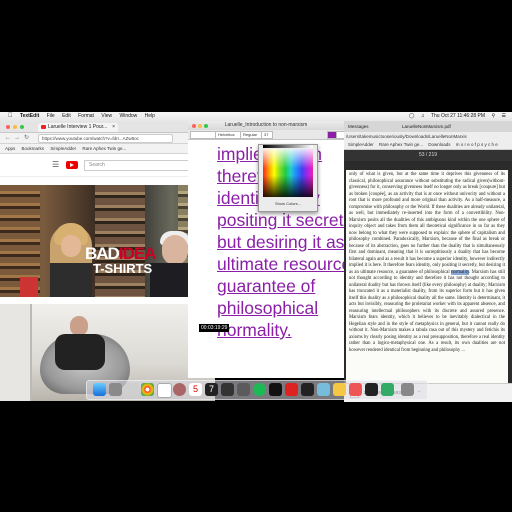 This screenshot has width=512, height=512. What do you see at coordinates (195, 389) in the screenshot?
I see `calendar-icon: 5` at bounding box center [195, 389].